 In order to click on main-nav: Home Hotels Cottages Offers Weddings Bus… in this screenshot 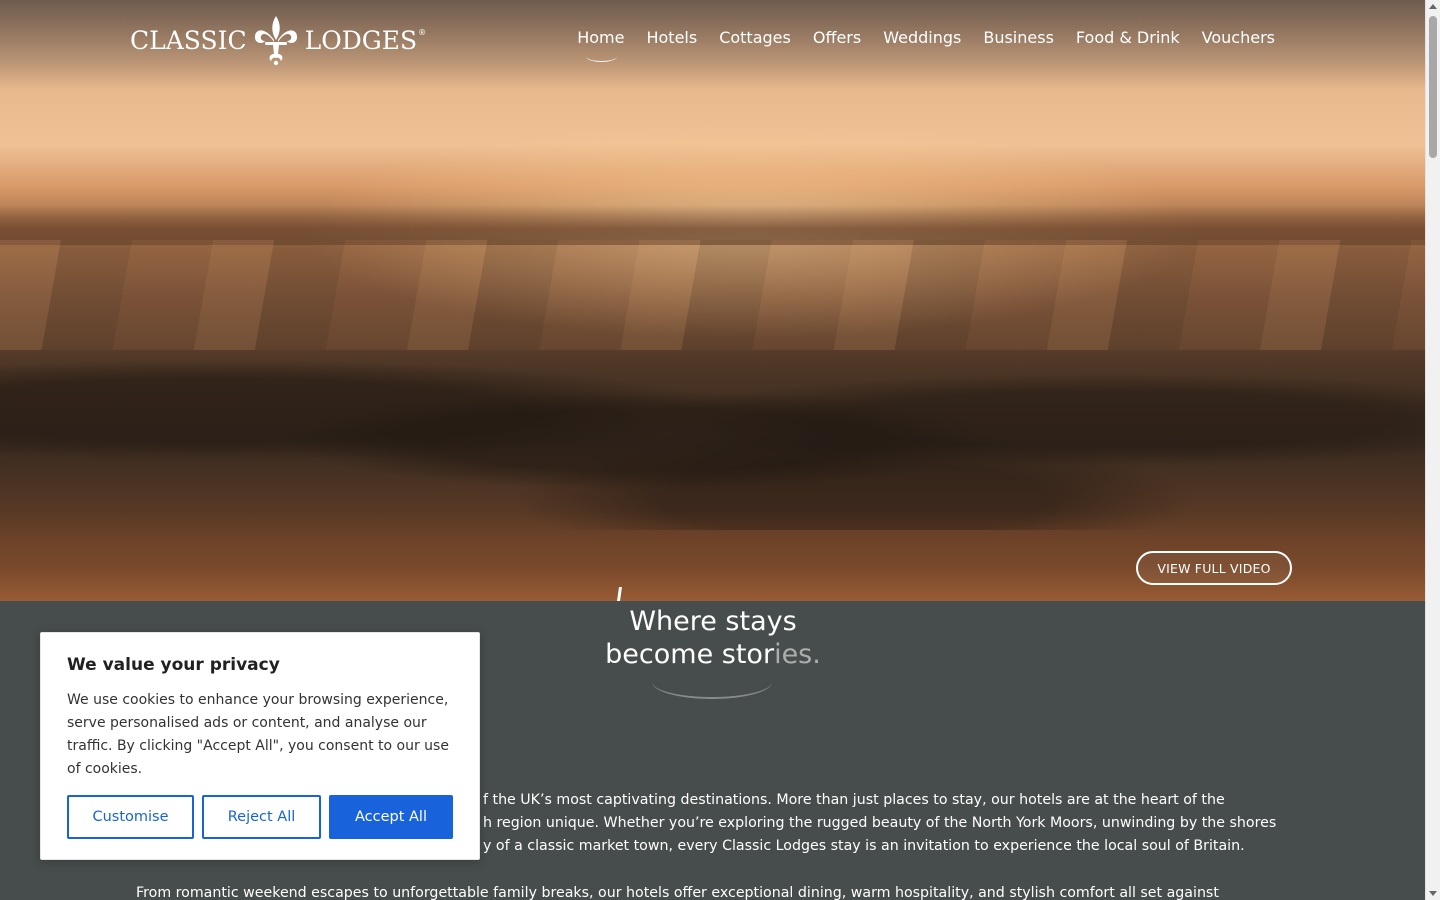, I will do `click(926, 44)`.